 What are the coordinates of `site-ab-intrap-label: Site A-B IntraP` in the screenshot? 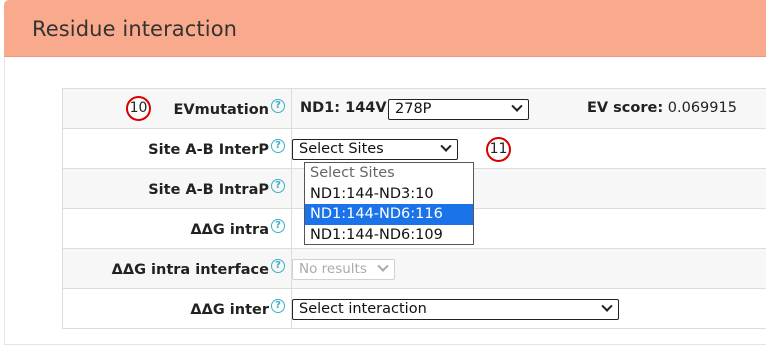 It's located at (208, 190).